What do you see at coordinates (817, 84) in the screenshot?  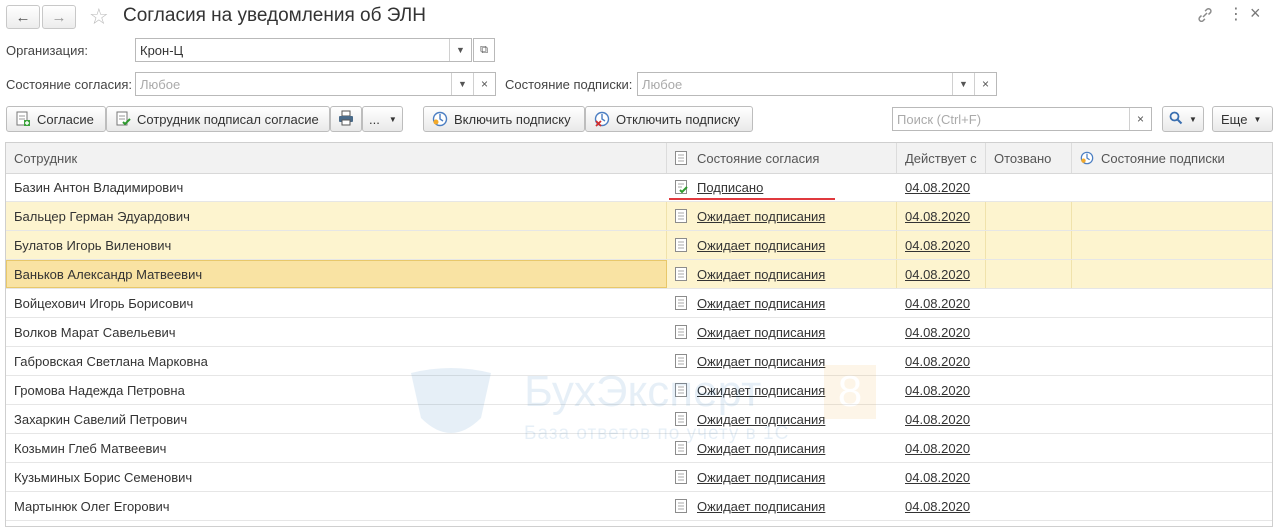 I see `sub-state-select: Любое ▼ ×` at bounding box center [817, 84].